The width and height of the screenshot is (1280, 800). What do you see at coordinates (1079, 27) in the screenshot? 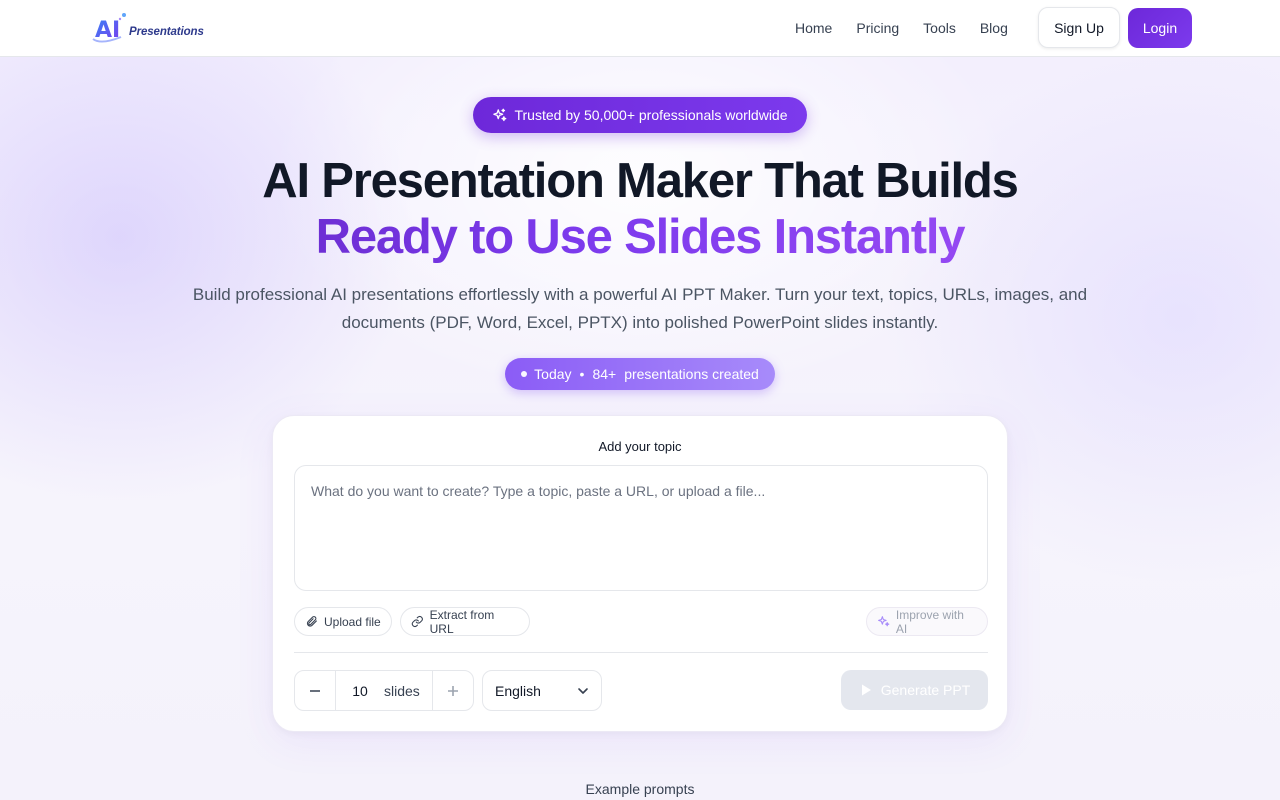
I see `signup-button: Sign Up` at bounding box center [1079, 27].